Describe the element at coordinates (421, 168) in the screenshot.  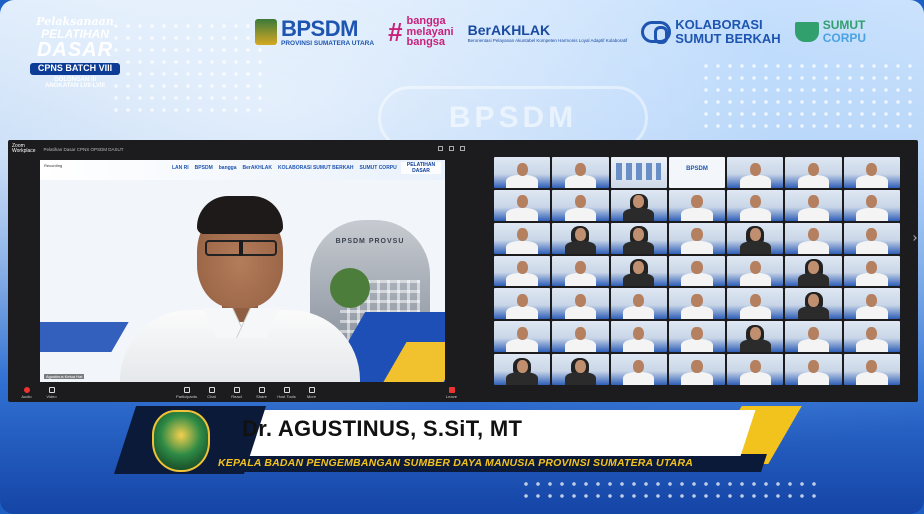
I see `vbg-event-badge: PELATIHAN DASAR` at that location.